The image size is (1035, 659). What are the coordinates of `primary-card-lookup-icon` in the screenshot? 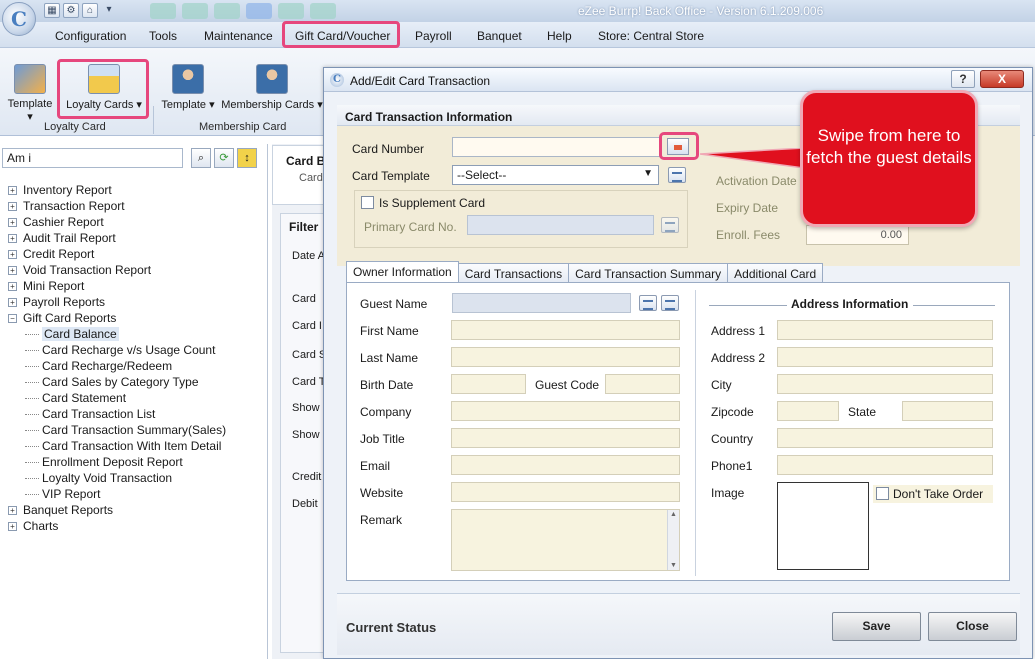 It's located at (670, 225).